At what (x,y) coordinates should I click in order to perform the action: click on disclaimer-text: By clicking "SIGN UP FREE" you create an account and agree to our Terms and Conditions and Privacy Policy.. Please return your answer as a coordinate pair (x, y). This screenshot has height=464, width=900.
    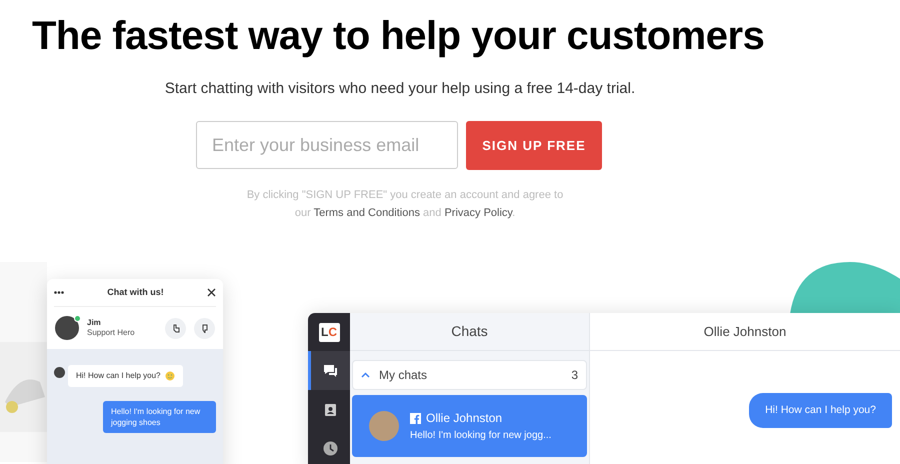
    Looking at the image, I should click on (405, 204).